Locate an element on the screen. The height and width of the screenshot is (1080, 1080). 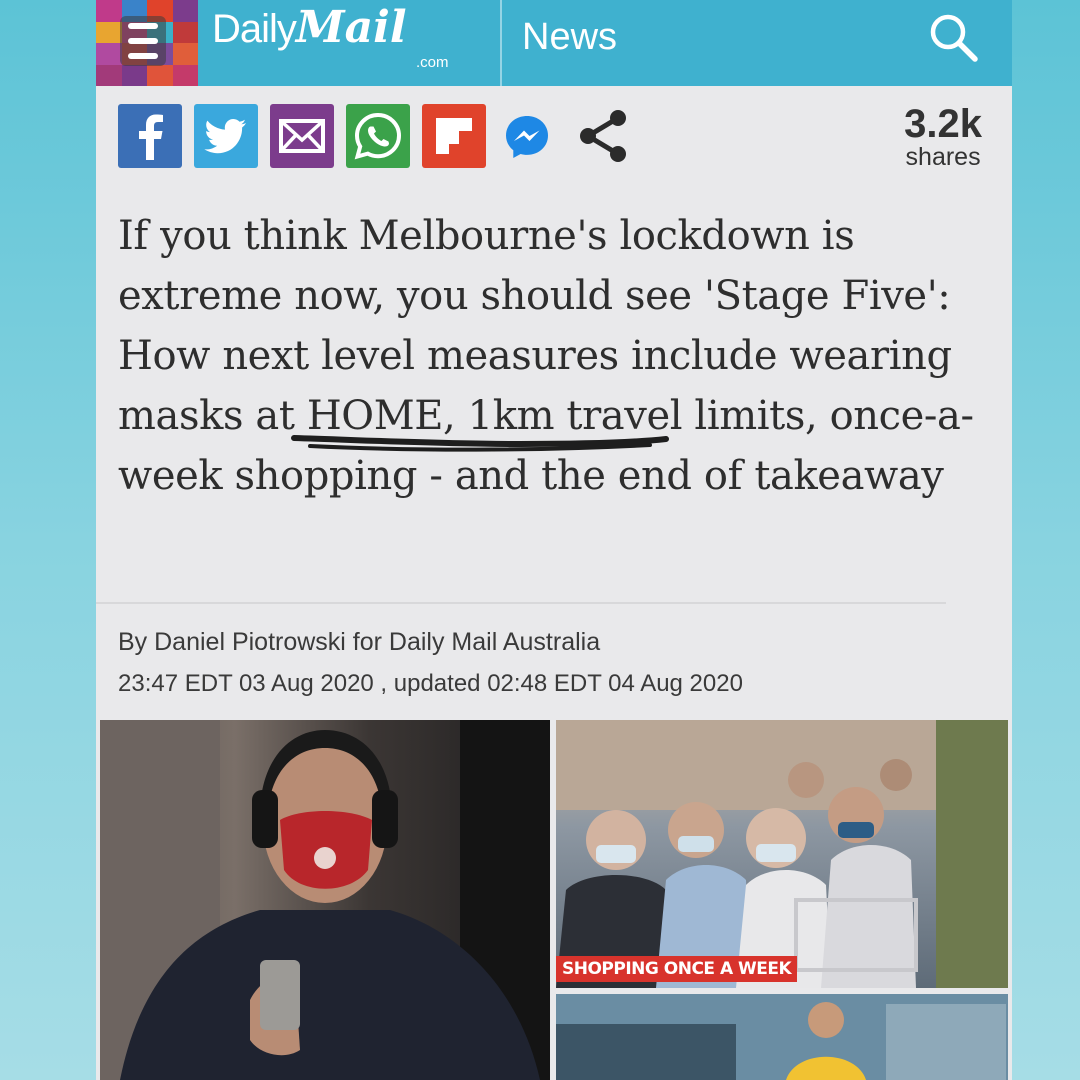
search-button is located at coordinates (953, 37).